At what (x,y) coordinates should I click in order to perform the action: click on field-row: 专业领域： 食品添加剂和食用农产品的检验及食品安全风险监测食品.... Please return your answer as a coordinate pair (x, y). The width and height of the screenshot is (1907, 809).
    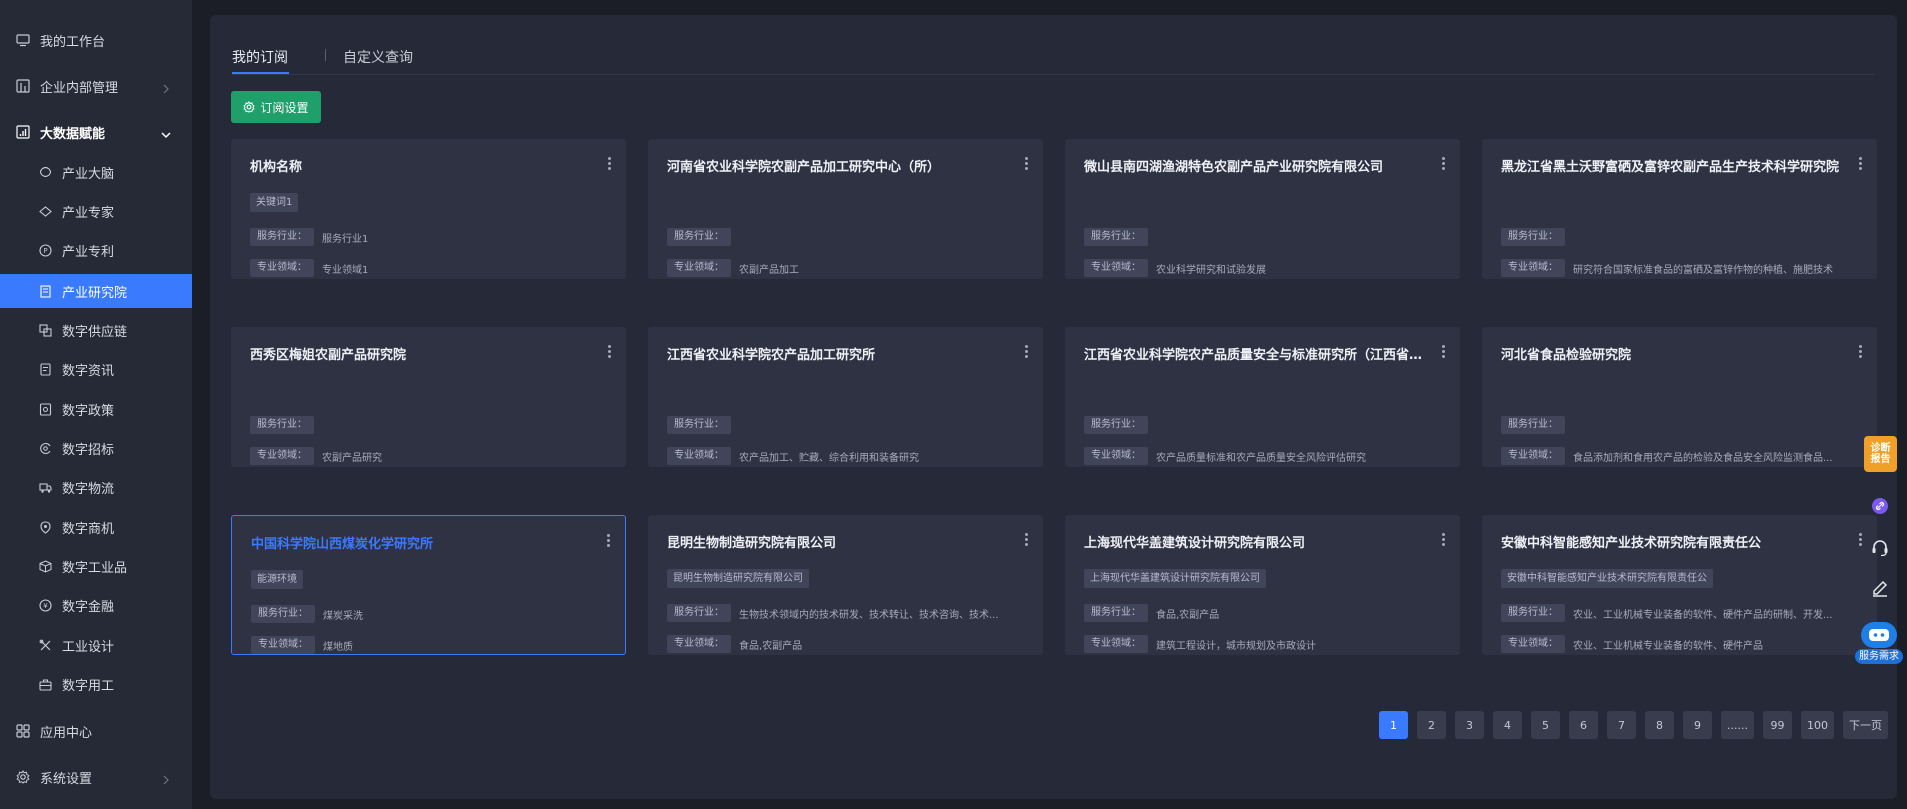
    Looking at the image, I should click on (1667, 456).